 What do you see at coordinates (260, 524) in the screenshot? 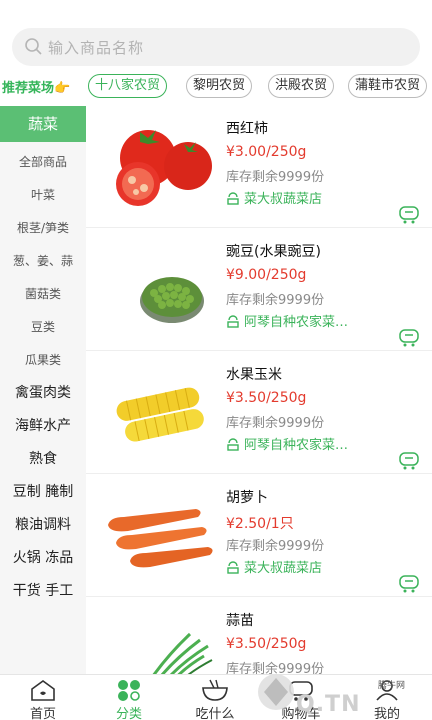
I see `product-price: ¥2.50/1只` at bounding box center [260, 524].